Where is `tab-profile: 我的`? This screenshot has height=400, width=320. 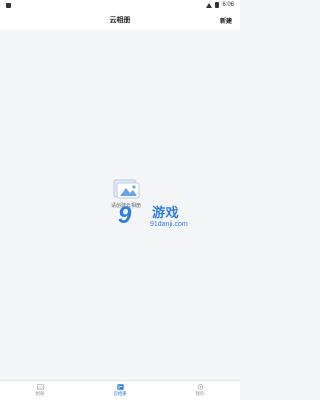 tab-profile: 我的 is located at coordinates (200, 390).